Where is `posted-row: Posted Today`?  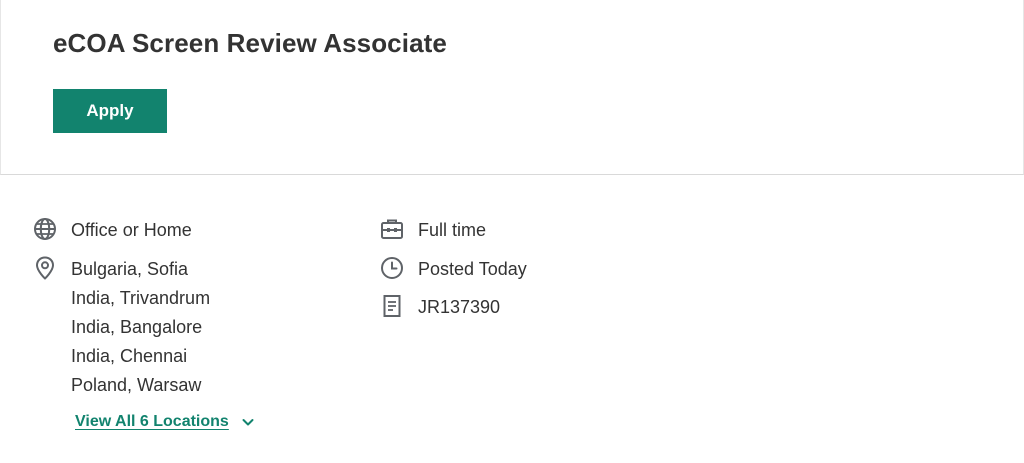 posted-row: Posted Today is located at coordinates (453, 269).